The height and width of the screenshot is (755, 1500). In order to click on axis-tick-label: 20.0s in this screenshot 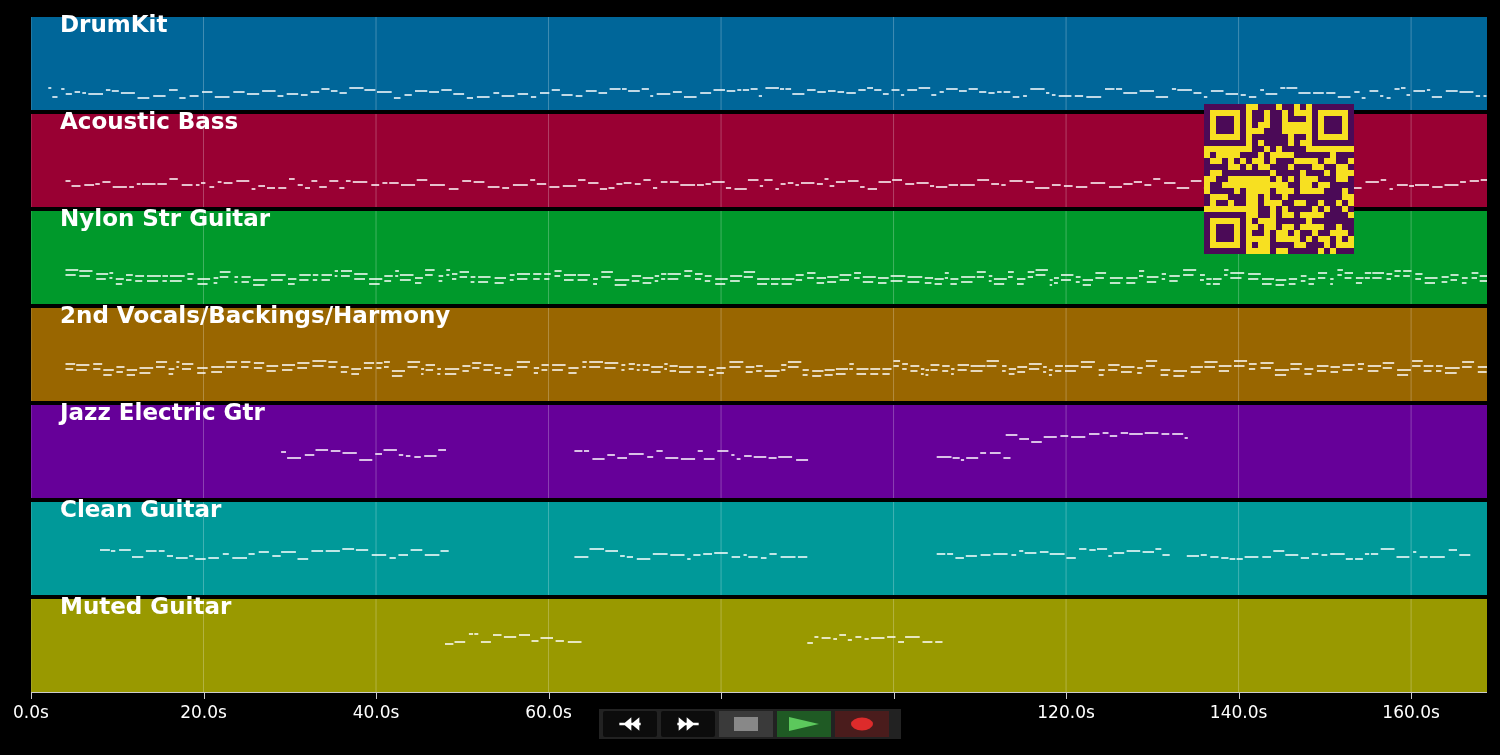, I will do `click(203, 712)`.